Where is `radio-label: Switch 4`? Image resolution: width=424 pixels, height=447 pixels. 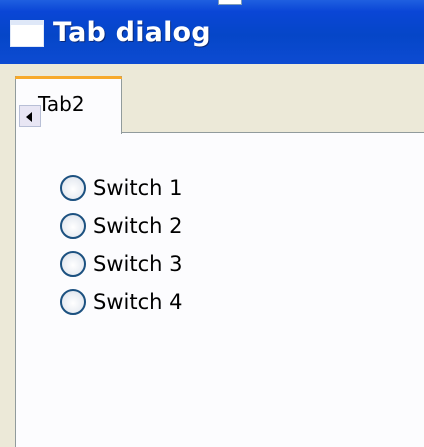 radio-label: Switch 4 is located at coordinates (137, 302).